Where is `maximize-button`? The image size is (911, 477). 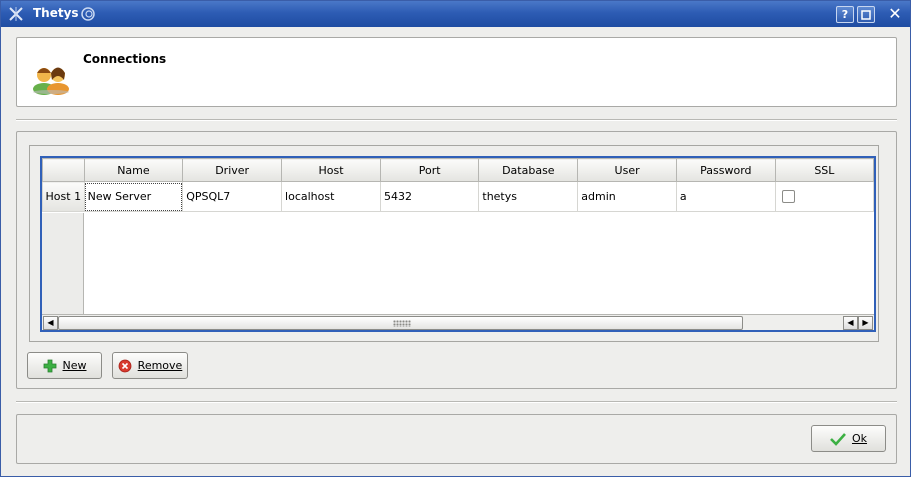 maximize-button is located at coordinates (866, 14).